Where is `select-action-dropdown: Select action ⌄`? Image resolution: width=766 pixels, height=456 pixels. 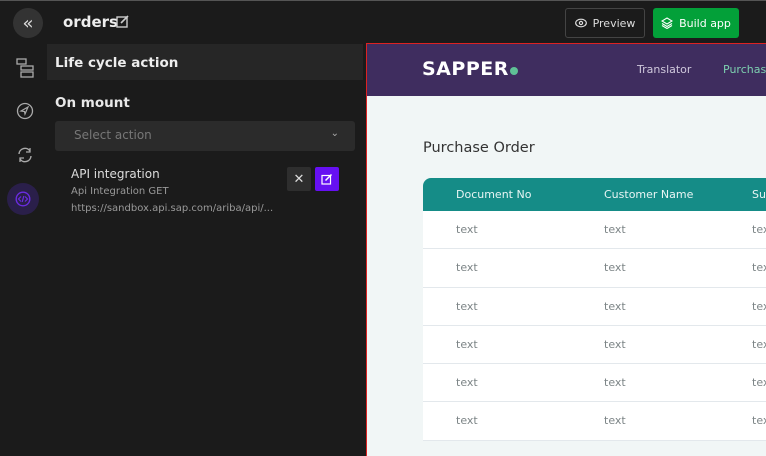 select-action-dropdown: Select action ⌄ is located at coordinates (205, 136).